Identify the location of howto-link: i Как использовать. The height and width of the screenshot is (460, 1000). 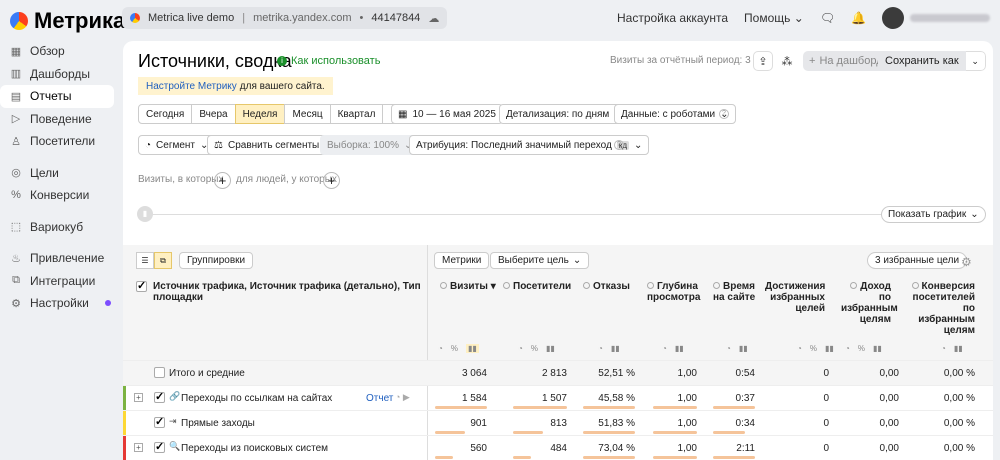
(328, 61).